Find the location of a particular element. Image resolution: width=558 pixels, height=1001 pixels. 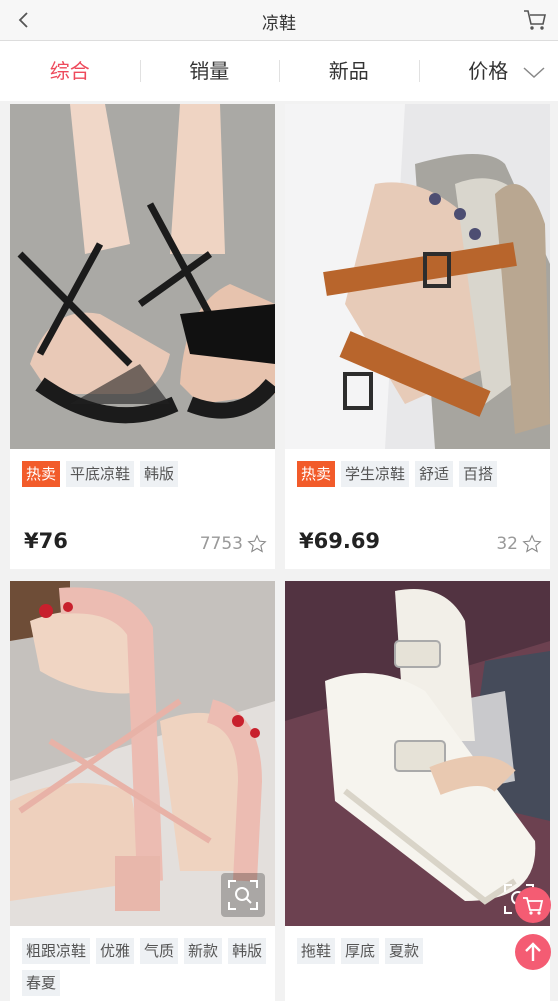

tab-price-label: 价格 is located at coordinates (488, 71).